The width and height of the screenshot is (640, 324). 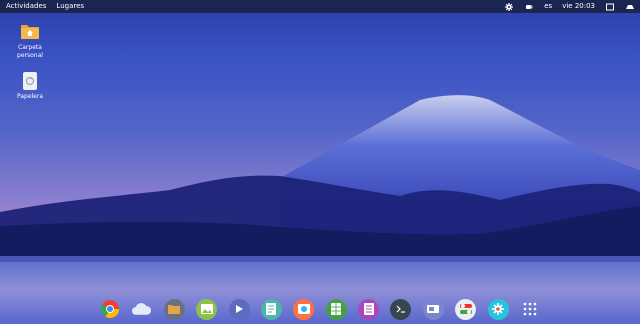 I want to click on system-settings-icon, so click(x=498, y=309).